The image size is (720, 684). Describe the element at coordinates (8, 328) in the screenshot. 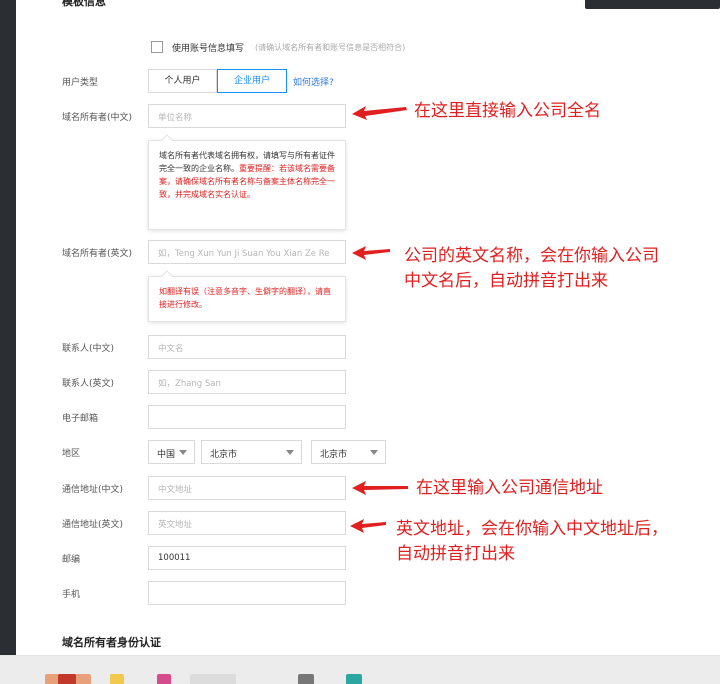

I see `sidebar-strip` at that location.